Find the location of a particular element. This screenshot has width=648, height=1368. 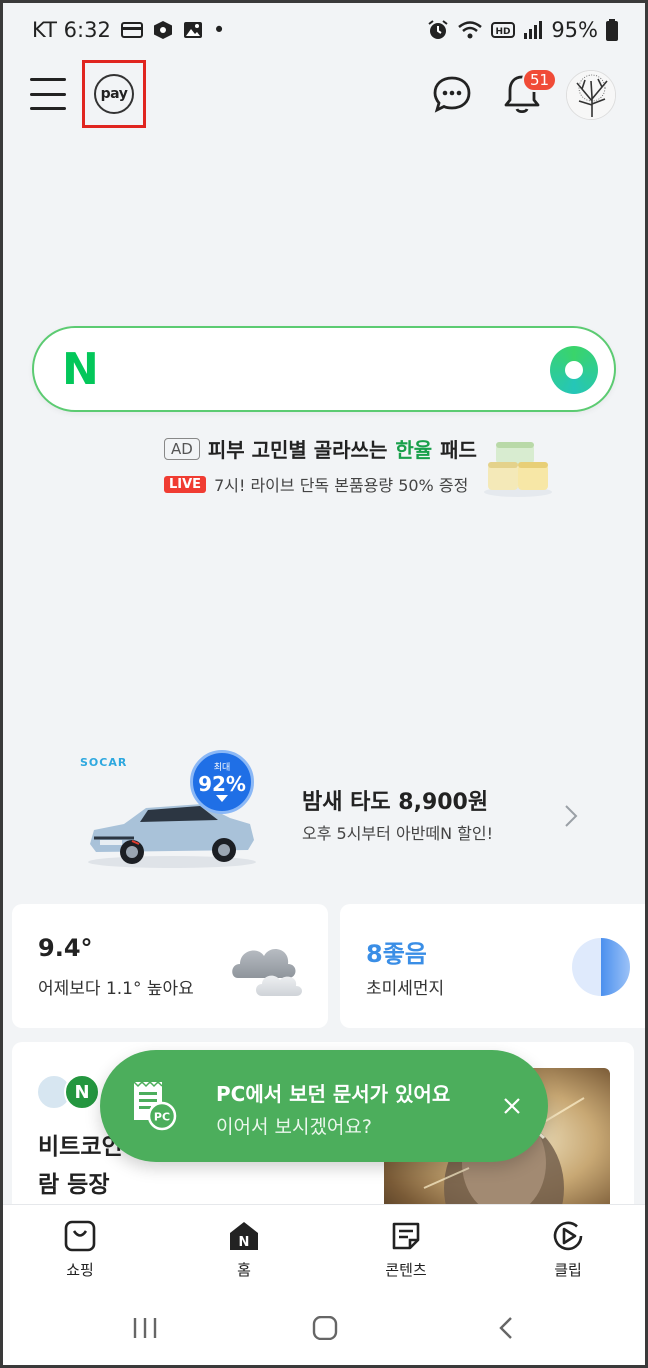

chevron-right-icon is located at coordinates (570, 816).